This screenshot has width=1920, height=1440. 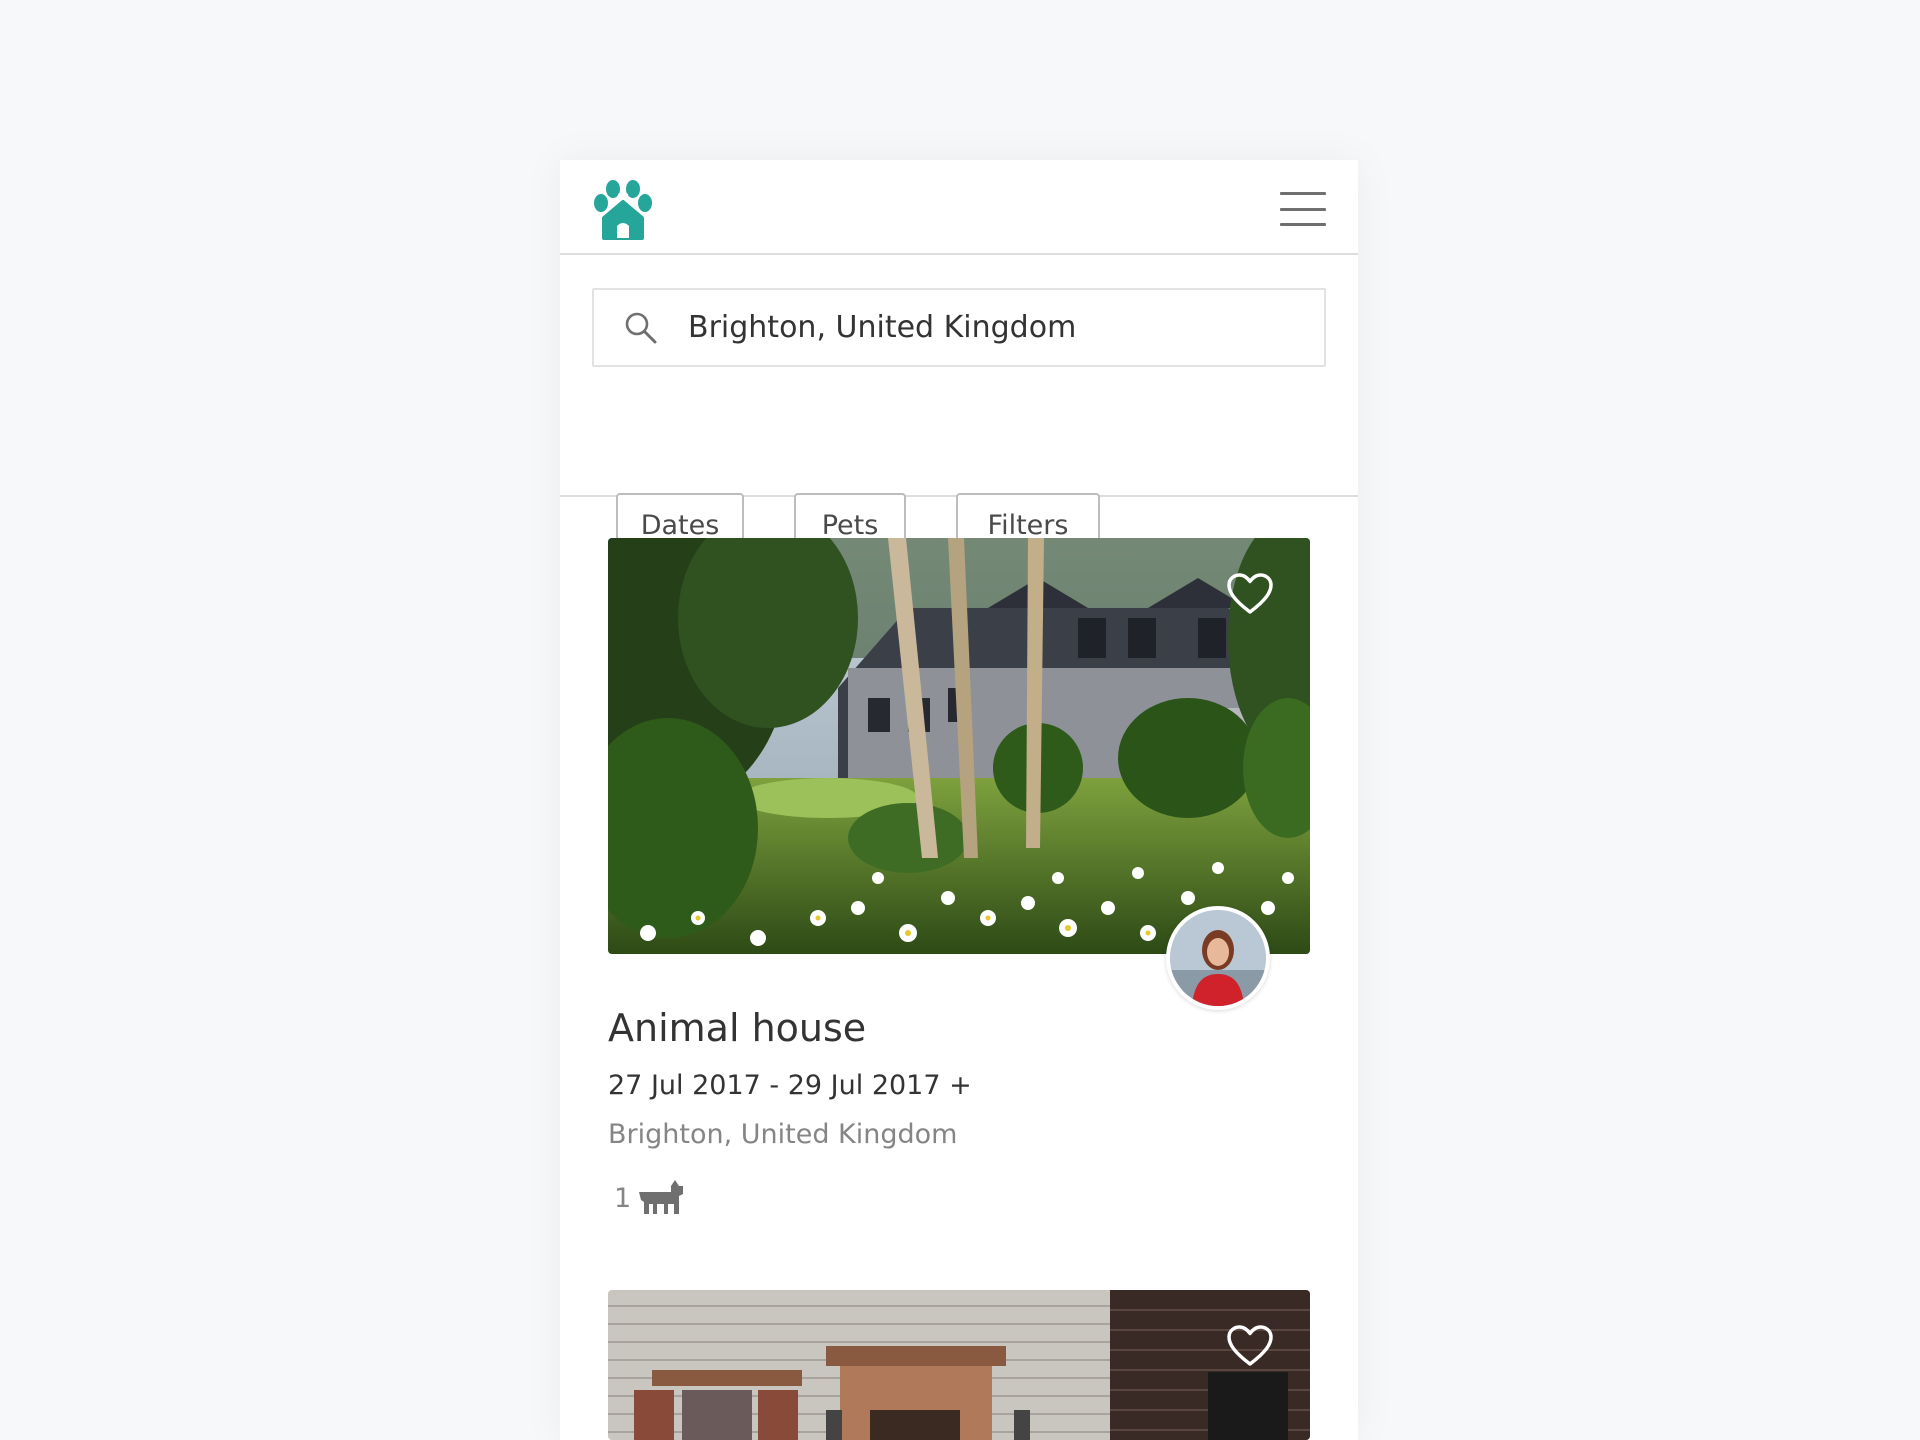 I want to click on listing-dates: 27 Jul 2017 - 29 Jul 2017 +, so click(x=790, y=1085).